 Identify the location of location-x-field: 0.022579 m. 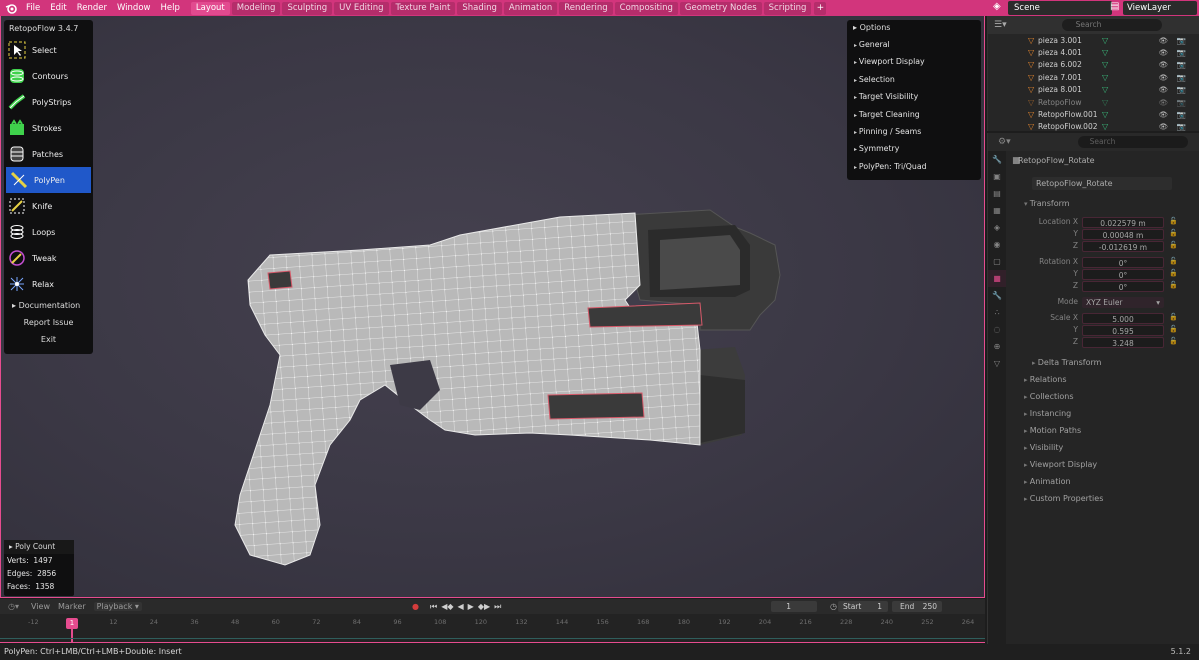
(1123, 222).